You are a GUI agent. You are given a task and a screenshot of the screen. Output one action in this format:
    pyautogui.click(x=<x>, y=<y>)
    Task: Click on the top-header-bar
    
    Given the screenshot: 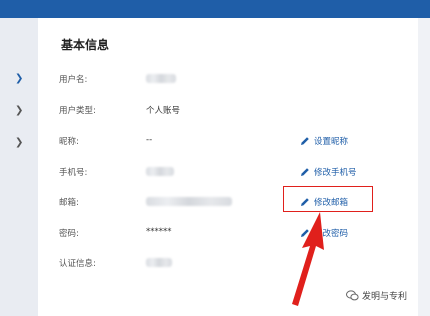 What is the action you would take?
    pyautogui.click(x=215, y=9)
    